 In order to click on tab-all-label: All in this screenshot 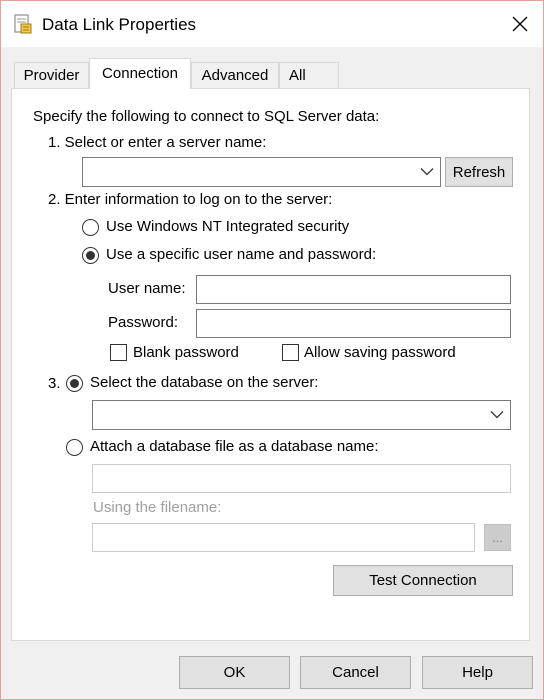, I will do `click(297, 75)`.